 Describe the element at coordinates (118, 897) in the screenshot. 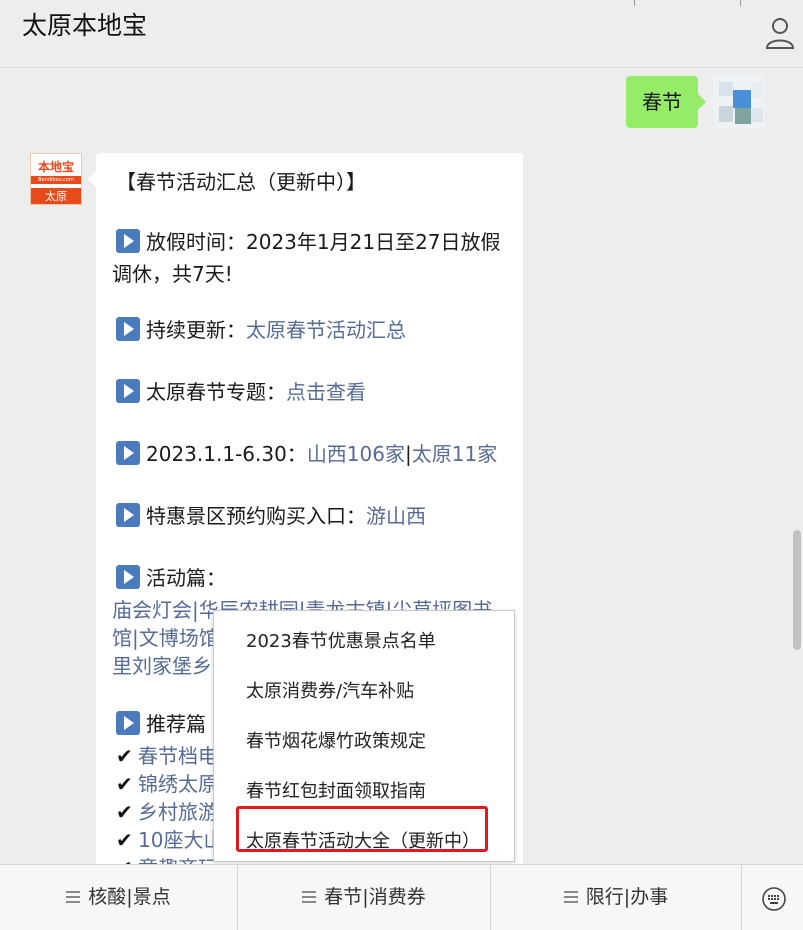

I see `menu-tab-nucleic-scenic: 核酸|景点` at that location.